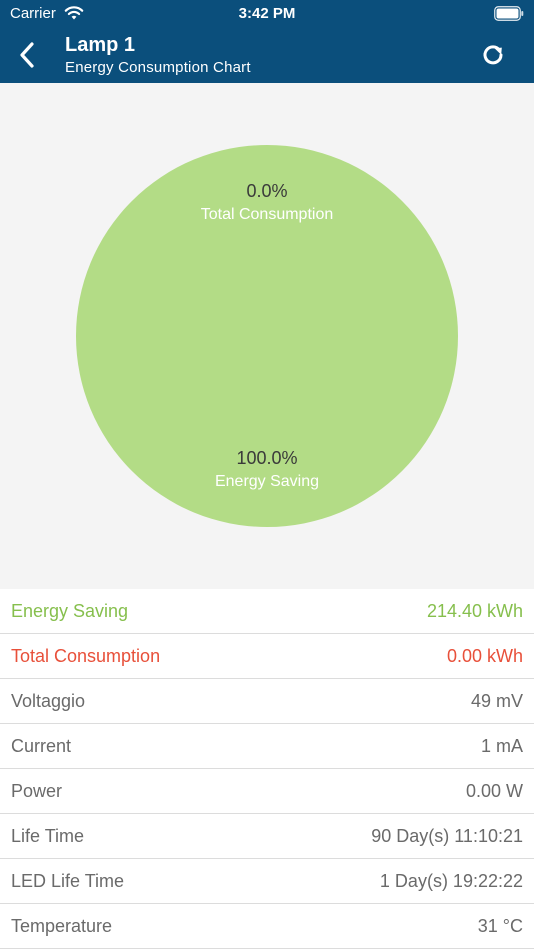 The height and width of the screenshot is (950, 534). Describe the element at coordinates (267, 926) in the screenshot. I see `detail-row: Temperature 31 °C` at that location.